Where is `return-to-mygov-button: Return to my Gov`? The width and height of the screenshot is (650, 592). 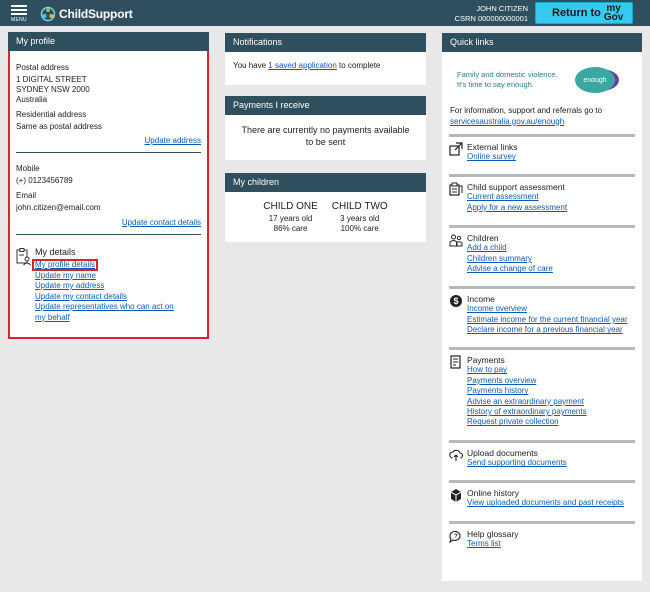
return-to-mygov-button: Return to my Gov is located at coordinates (584, 13).